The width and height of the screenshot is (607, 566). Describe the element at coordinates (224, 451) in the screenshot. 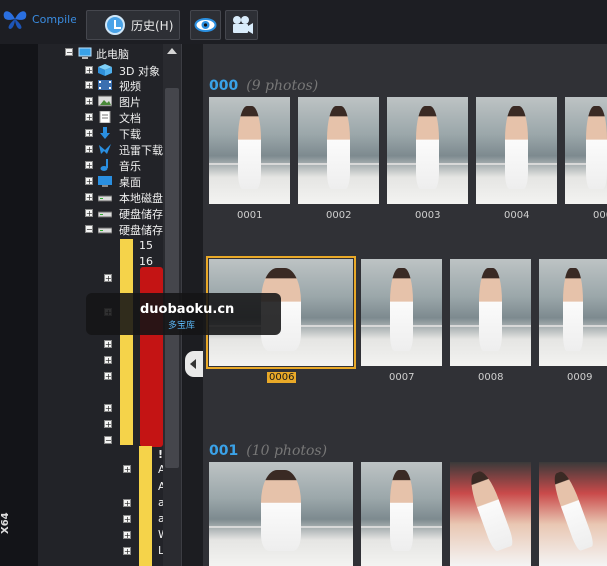

I see `group-name: 001` at that location.